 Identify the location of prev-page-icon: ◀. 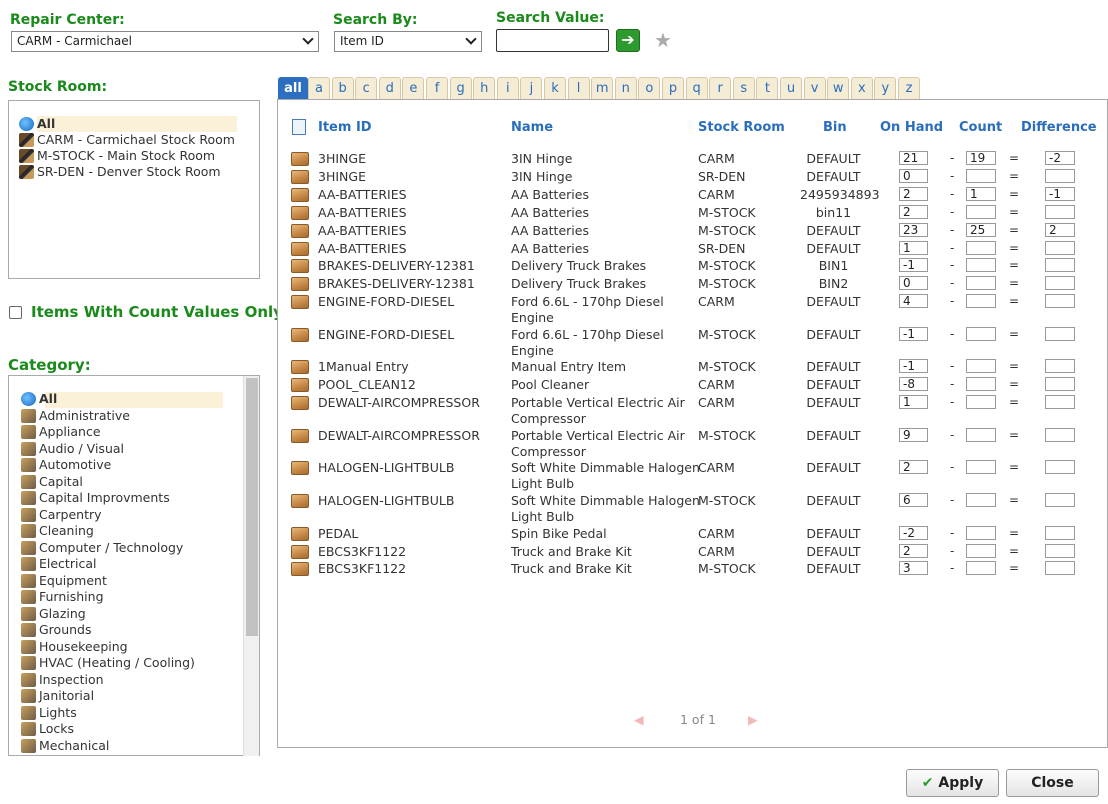
(639, 719).